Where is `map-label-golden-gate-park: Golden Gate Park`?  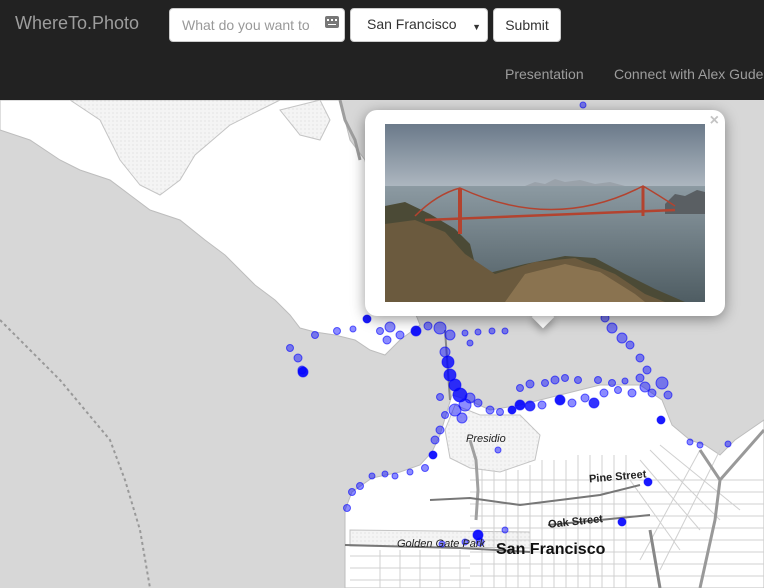
map-label-golden-gate-park: Golden Gate Park is located at coordinates (441, 544).